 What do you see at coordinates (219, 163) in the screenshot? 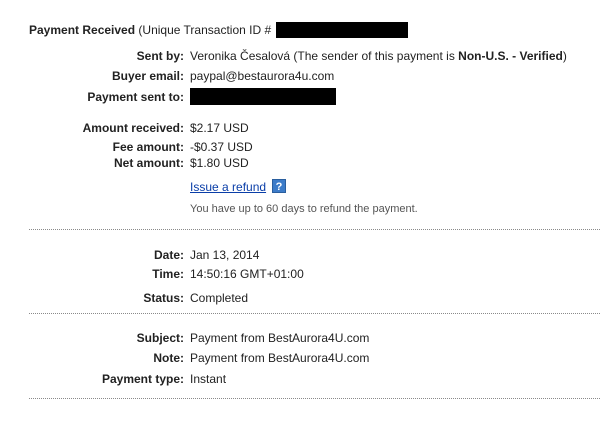
I see `net-amount-value: $1.80 USD` at bounding box center [219, 163].